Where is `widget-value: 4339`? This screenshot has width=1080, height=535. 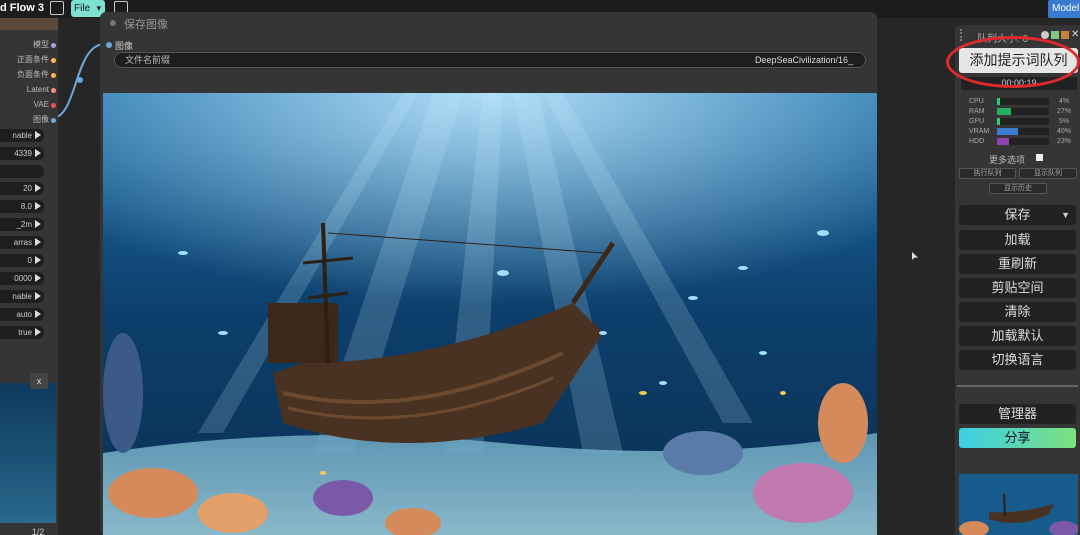
widget-value: 4339 is located at coordinates (23, 153).